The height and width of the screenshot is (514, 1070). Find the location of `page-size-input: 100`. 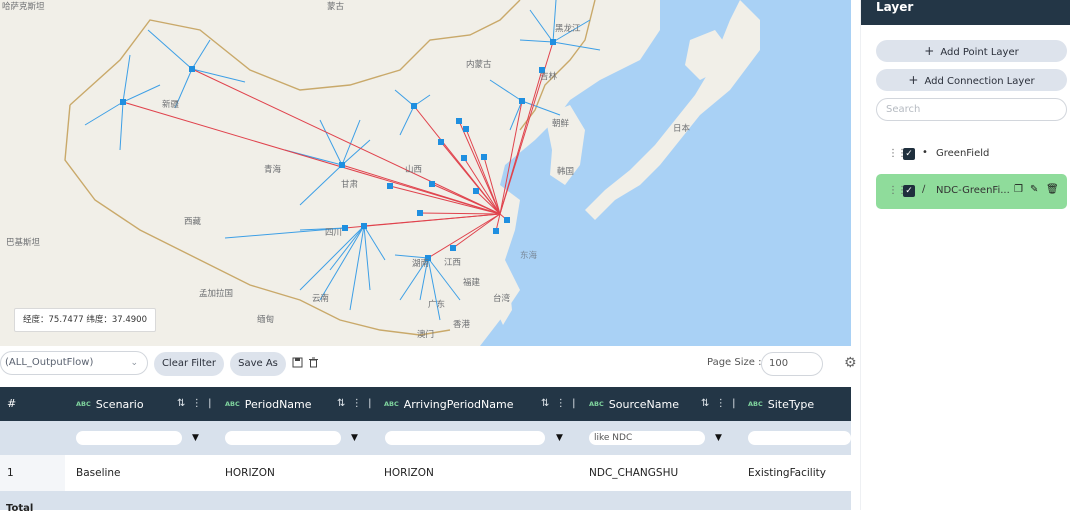

page-size-input: 100 is located at coordinates (792, 364).